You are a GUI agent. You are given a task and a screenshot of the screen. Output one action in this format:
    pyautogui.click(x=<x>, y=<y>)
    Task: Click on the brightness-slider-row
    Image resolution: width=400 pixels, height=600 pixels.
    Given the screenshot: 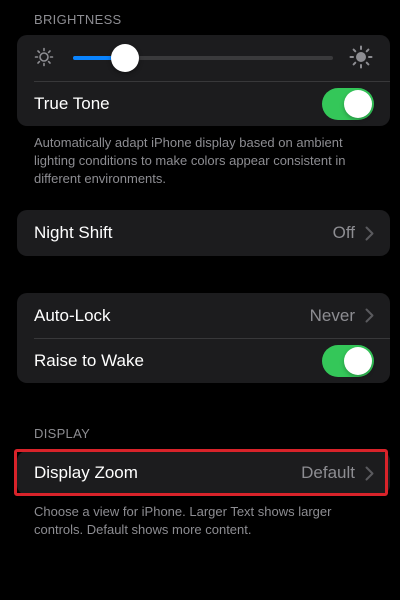 What is the action you would take?
    pyautogui.click(x=203, y=58)
    